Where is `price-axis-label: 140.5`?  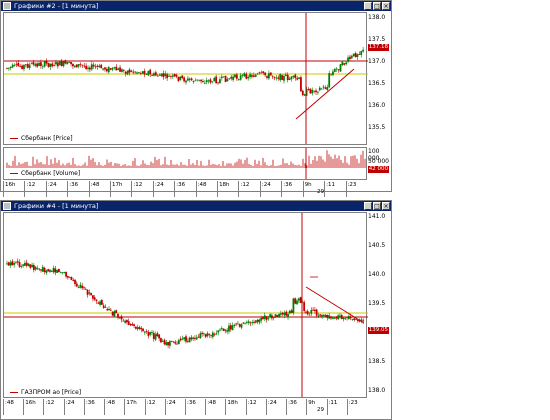 price-axis-label: 140.5 is located at coordinates (377, 245).